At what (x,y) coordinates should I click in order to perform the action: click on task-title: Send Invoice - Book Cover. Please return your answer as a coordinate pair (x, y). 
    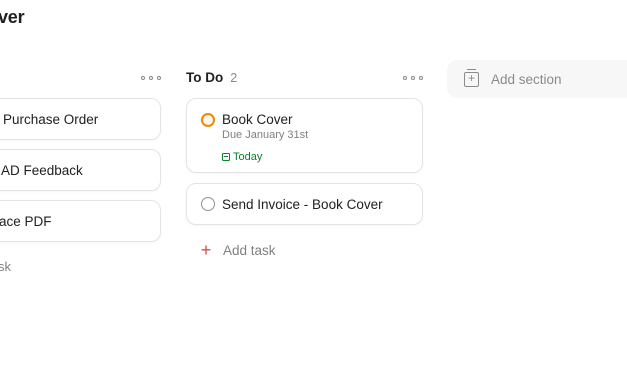
    Looking at the image, I should click on (302, 204).